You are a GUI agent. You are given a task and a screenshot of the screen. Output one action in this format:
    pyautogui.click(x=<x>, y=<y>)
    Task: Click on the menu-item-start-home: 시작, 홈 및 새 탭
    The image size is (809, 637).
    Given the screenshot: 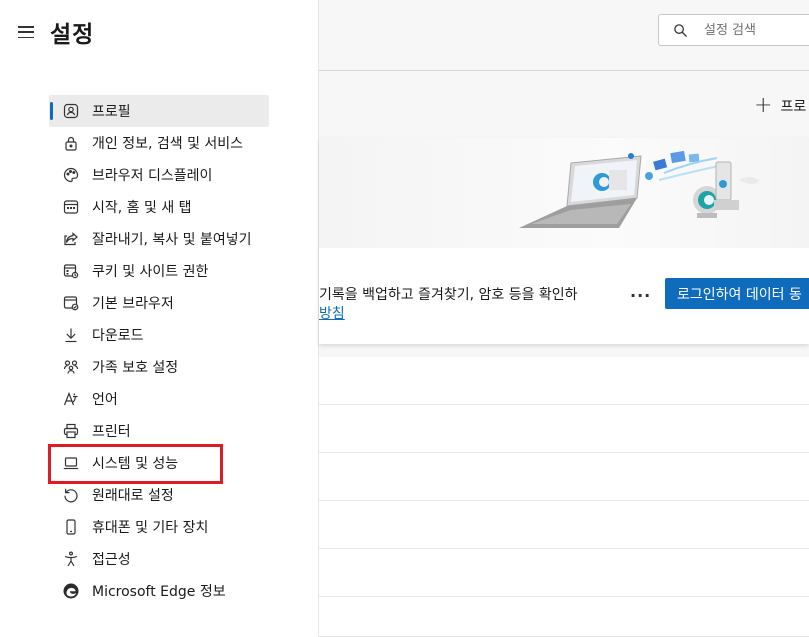 What is the action you would take?
    pyautogui.click(x=159, y=207)
    